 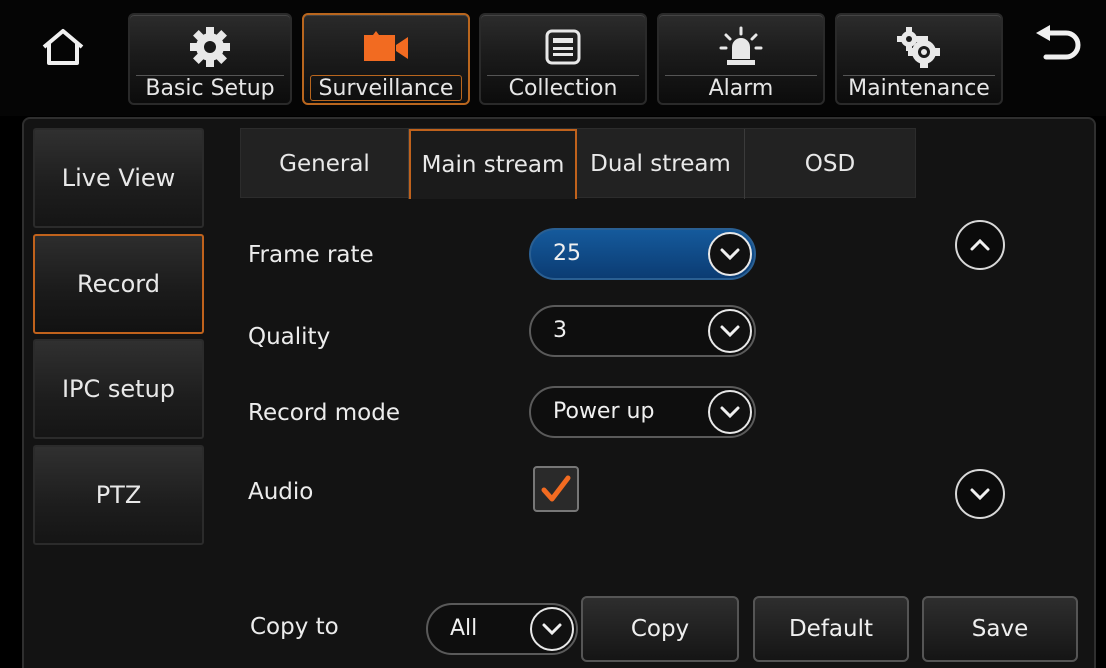 I want to click on subtab-general: General, so click(x=325, y=164).